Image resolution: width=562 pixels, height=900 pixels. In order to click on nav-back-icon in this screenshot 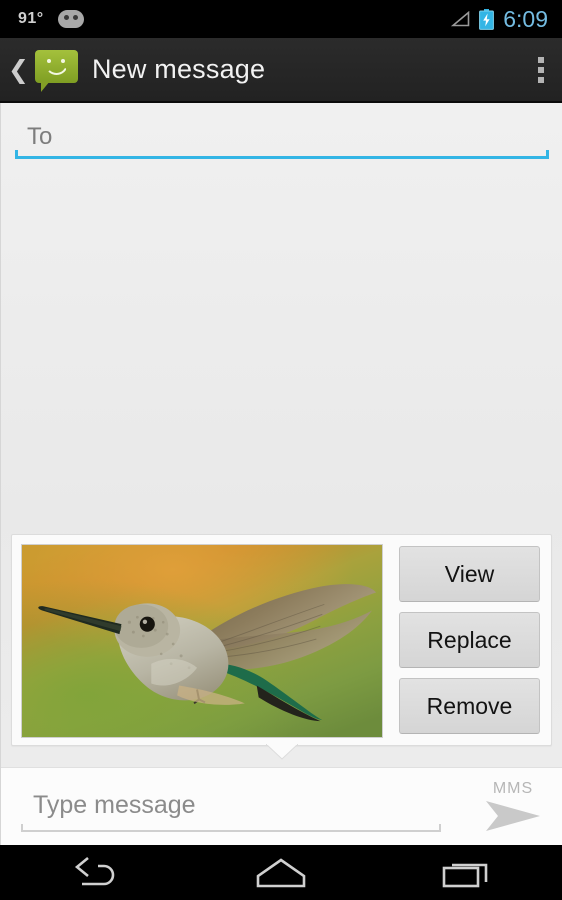, I will do `click(94, 873)`.